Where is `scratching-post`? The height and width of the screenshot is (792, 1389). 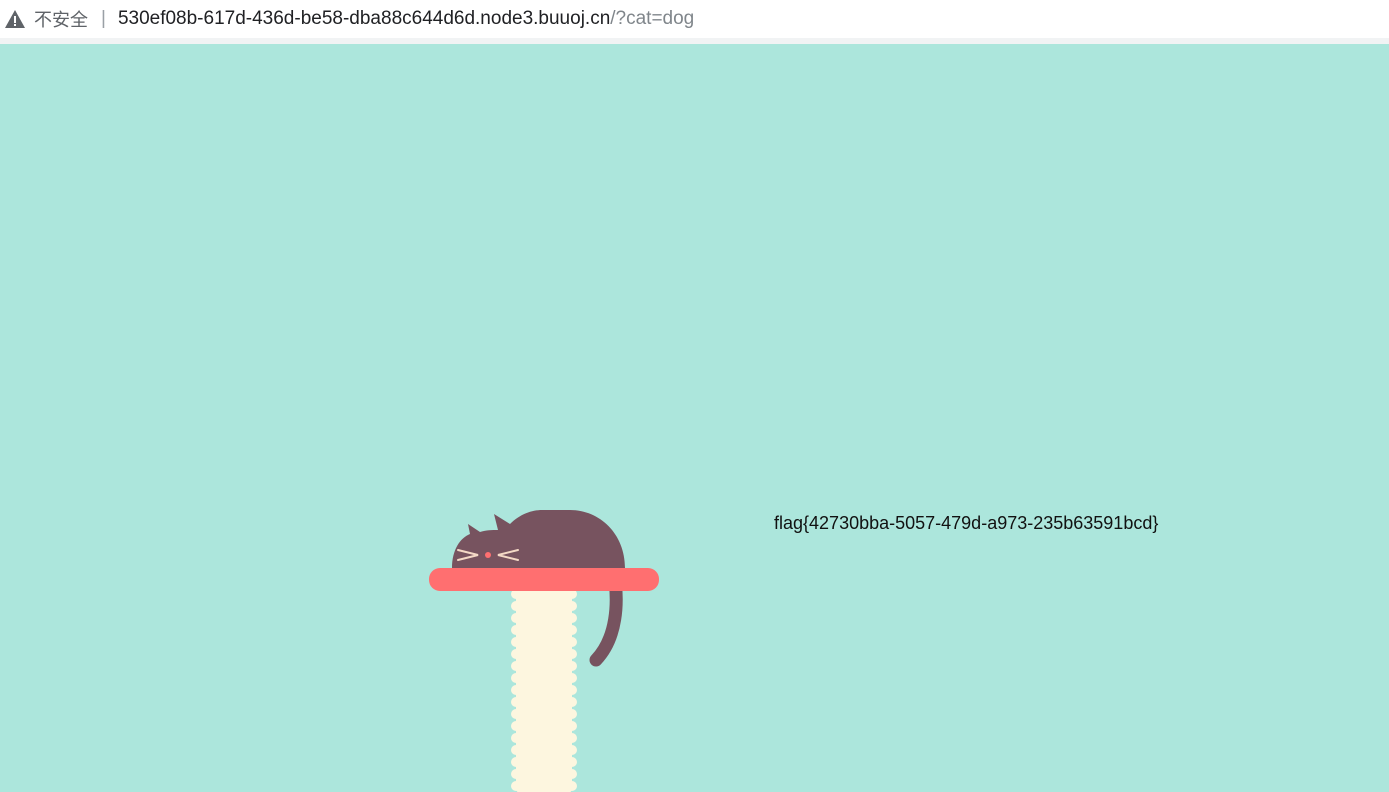
scratching-post is located at coordinates (544, 688).